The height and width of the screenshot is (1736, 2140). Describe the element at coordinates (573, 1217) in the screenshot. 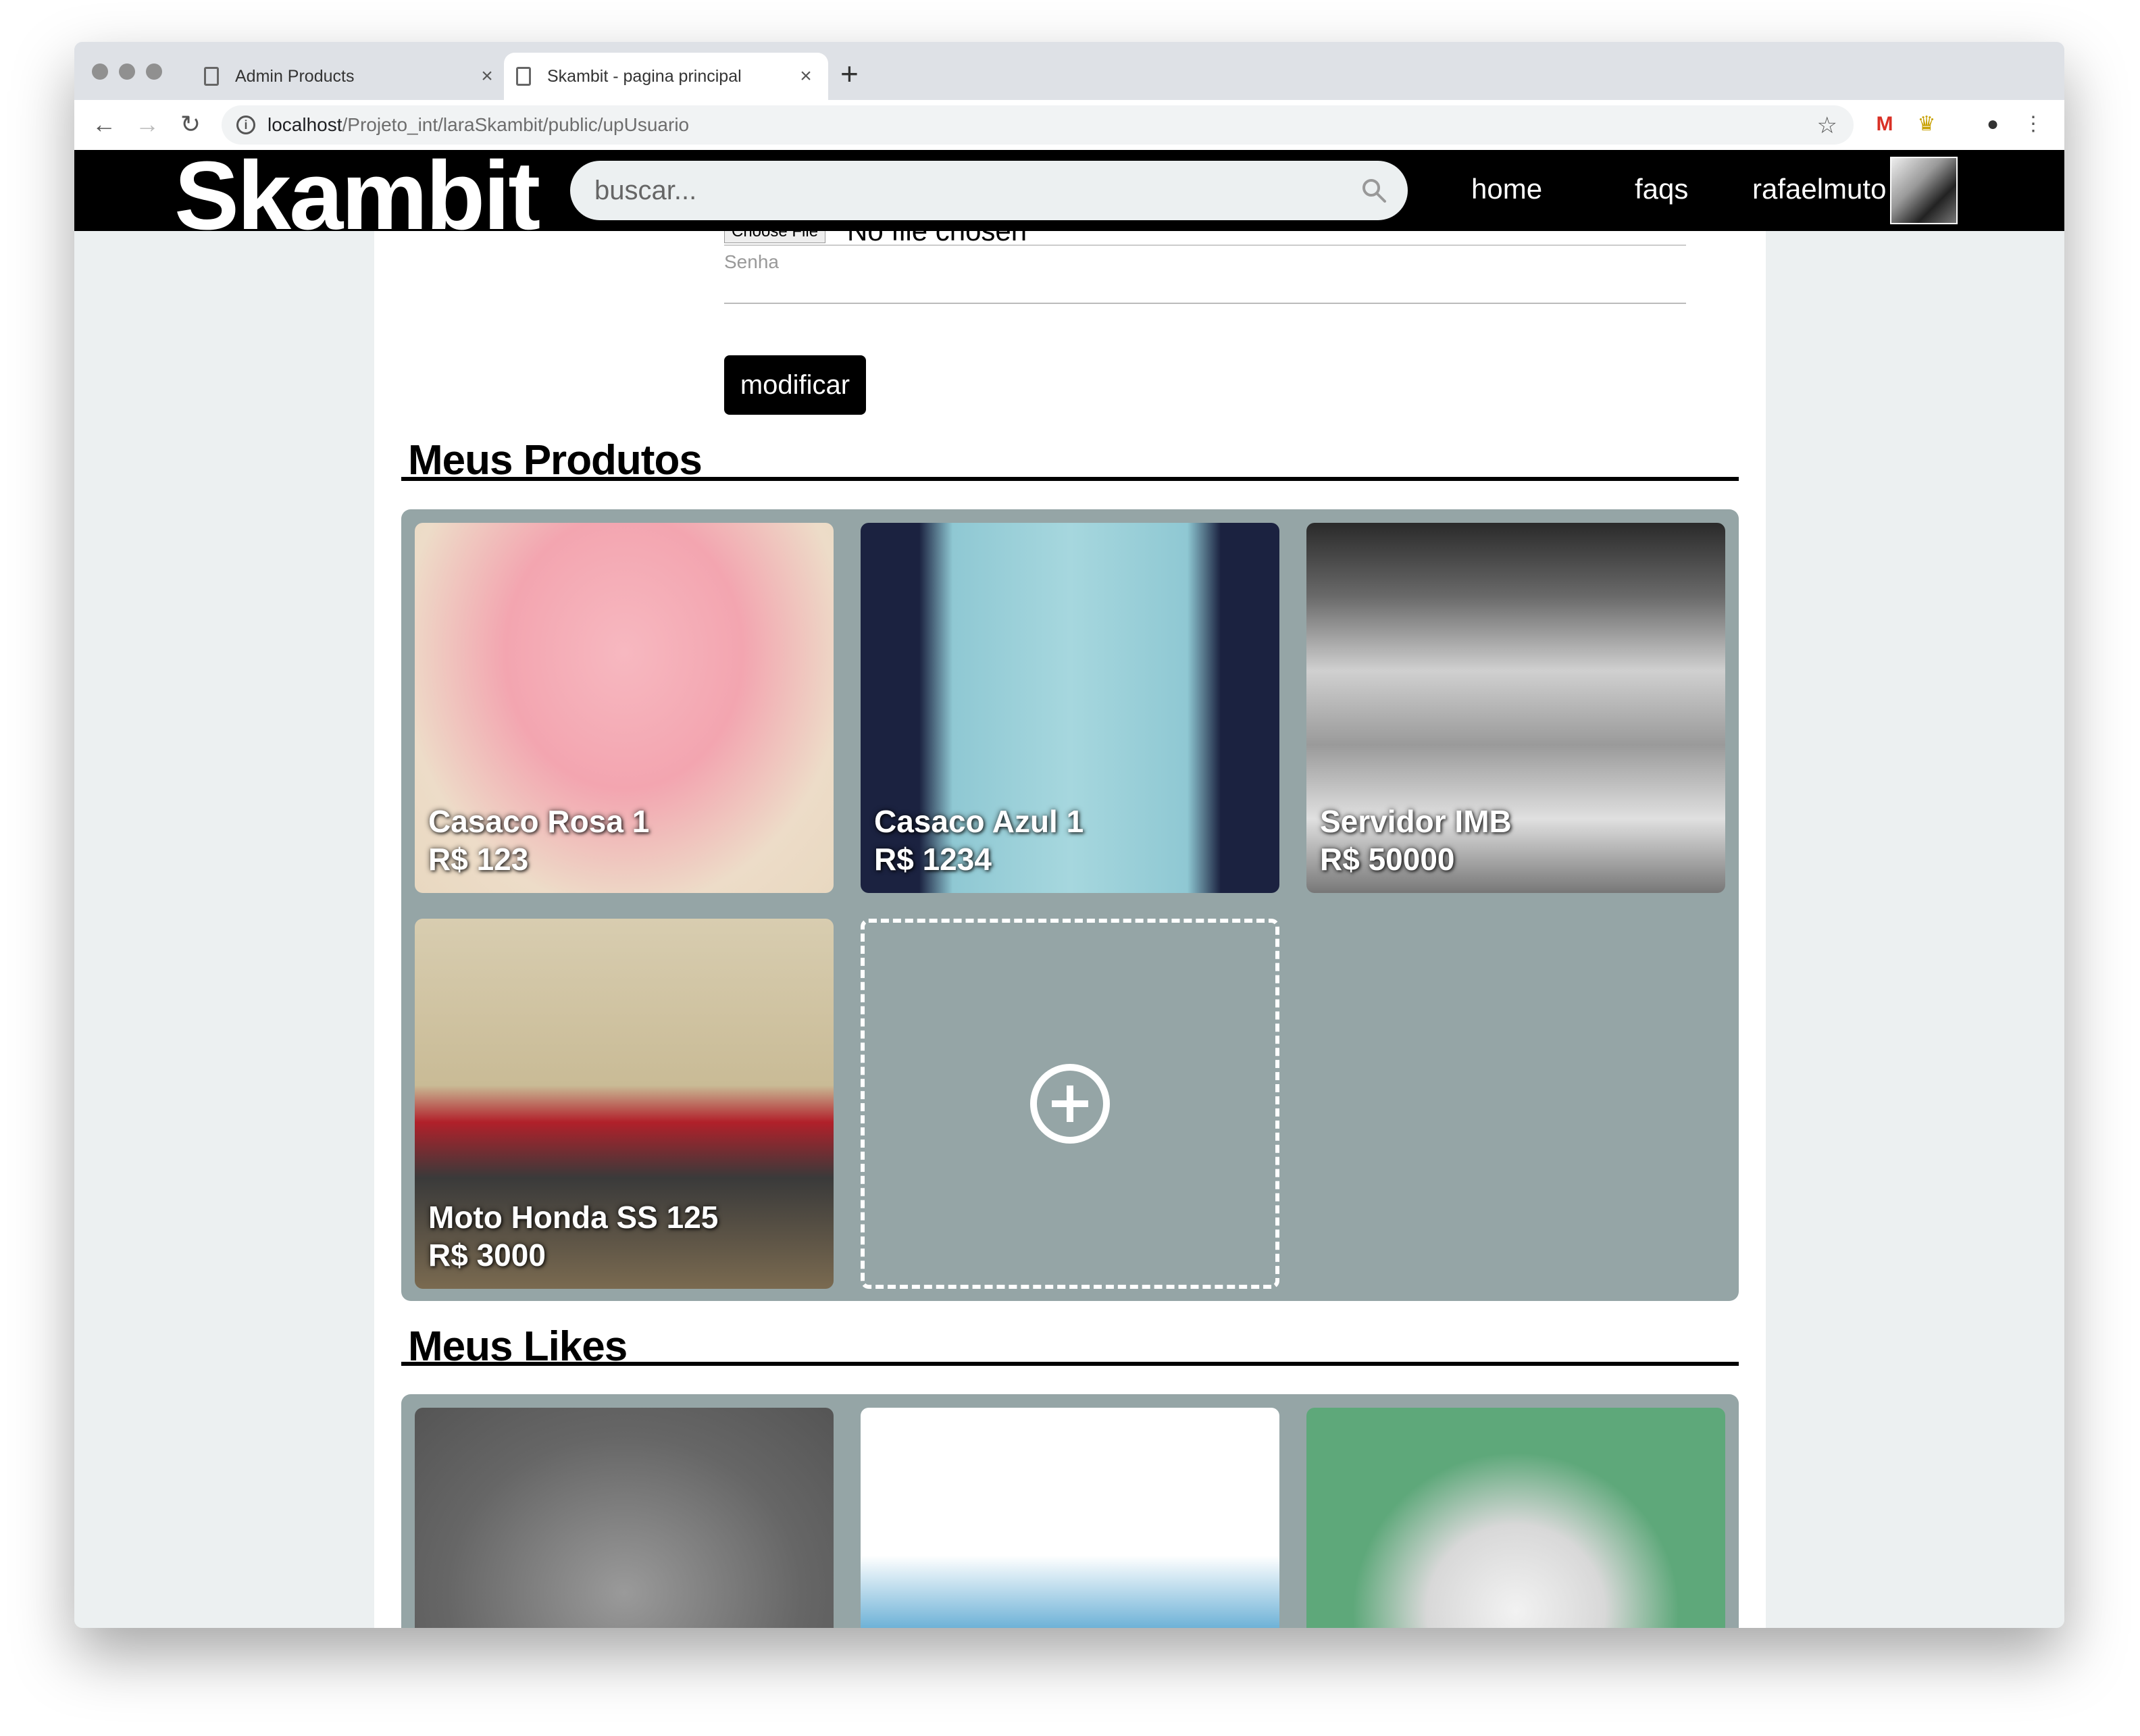

I see `product-name: Moto Honda SS 125` at that location.